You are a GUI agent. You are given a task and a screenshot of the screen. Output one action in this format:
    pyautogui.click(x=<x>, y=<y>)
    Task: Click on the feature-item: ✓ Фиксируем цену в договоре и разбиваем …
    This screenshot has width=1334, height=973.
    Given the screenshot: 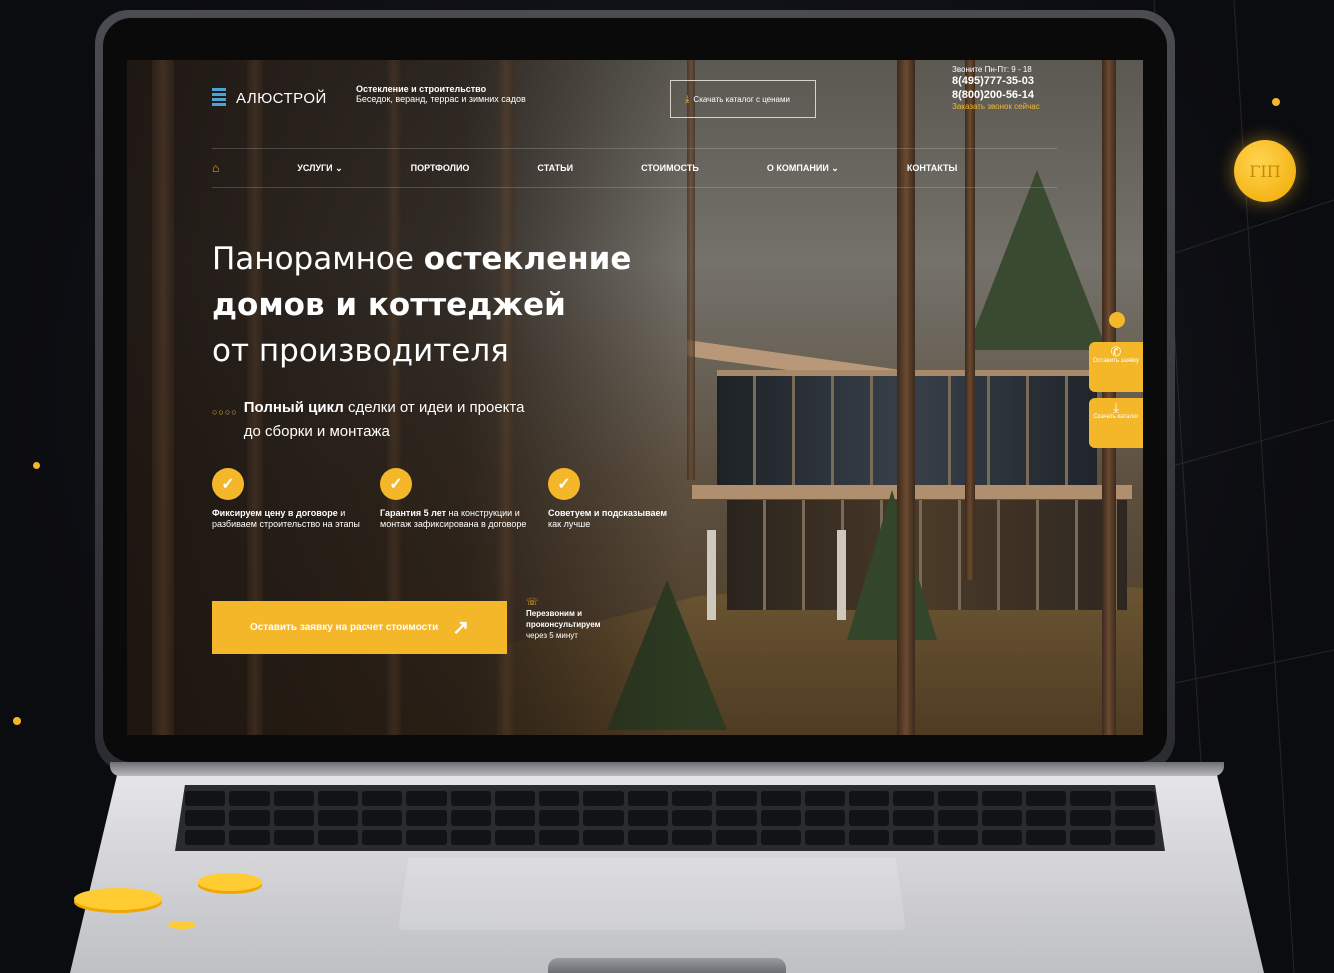 What is the action you would take?
    pyautogui.click(x=296, y=499)
    